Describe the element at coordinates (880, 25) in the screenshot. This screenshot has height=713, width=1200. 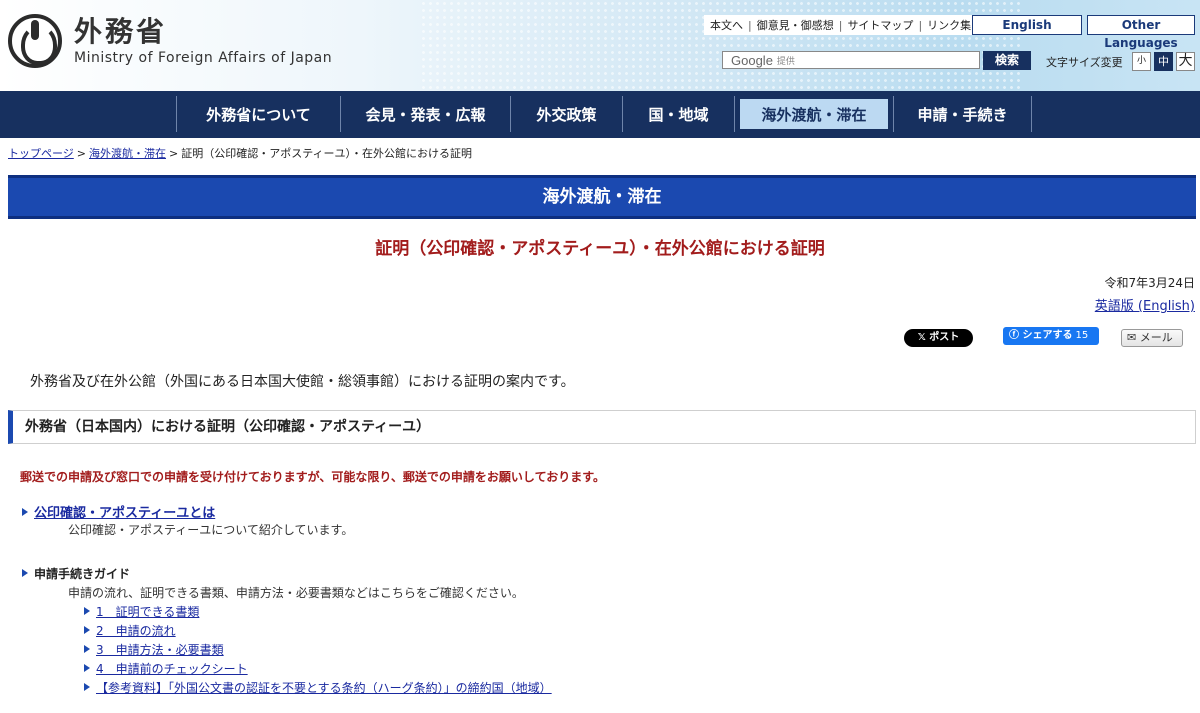
I see `sitemap-link: サイトマップ` at that location.